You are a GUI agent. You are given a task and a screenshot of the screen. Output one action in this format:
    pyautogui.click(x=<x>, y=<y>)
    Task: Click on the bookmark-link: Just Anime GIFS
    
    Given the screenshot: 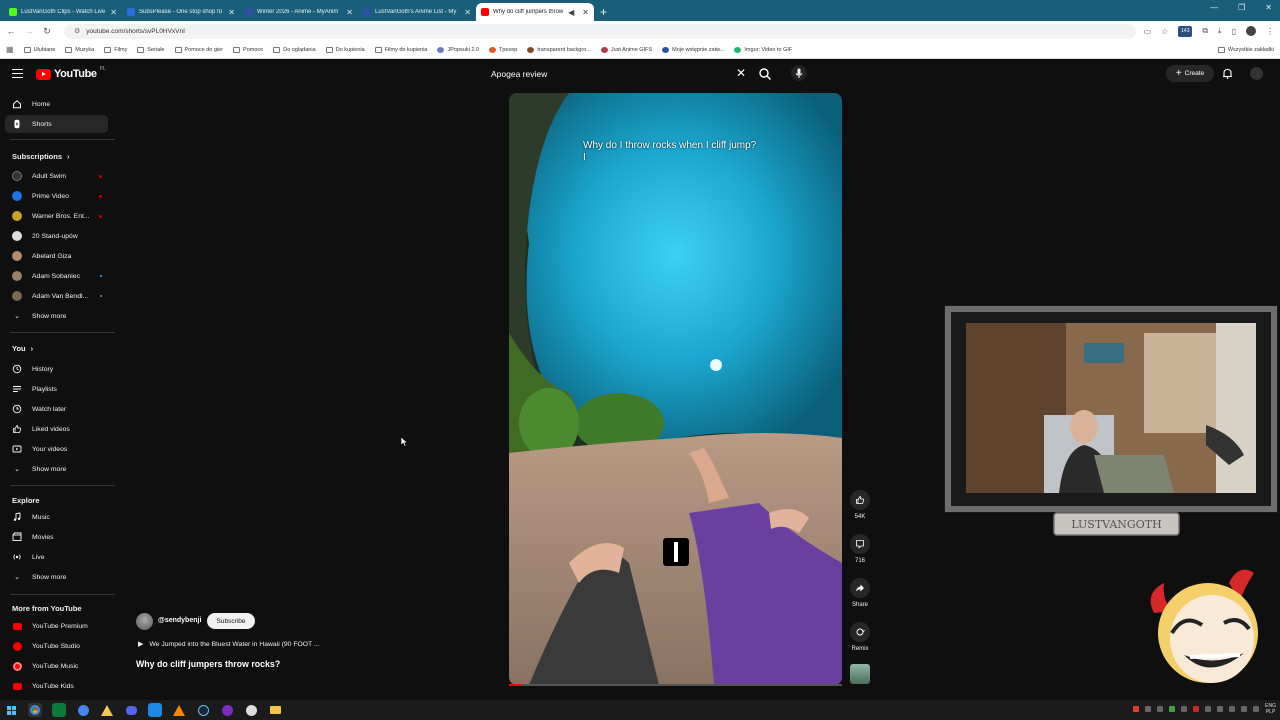 What is the action you would take?
    pyautogui.click(x=626, y=49)
    